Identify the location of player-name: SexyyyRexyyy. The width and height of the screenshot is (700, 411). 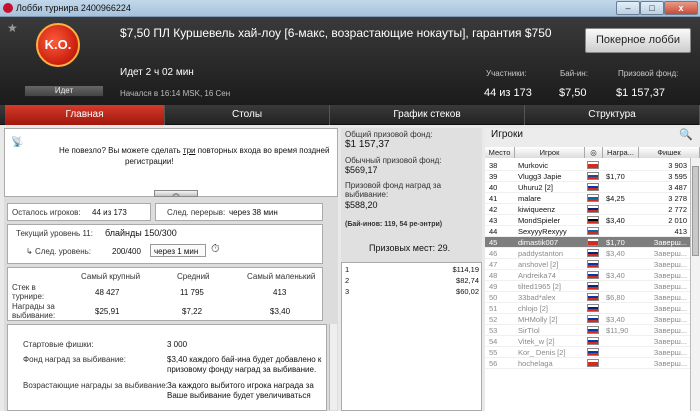
(542, 231).